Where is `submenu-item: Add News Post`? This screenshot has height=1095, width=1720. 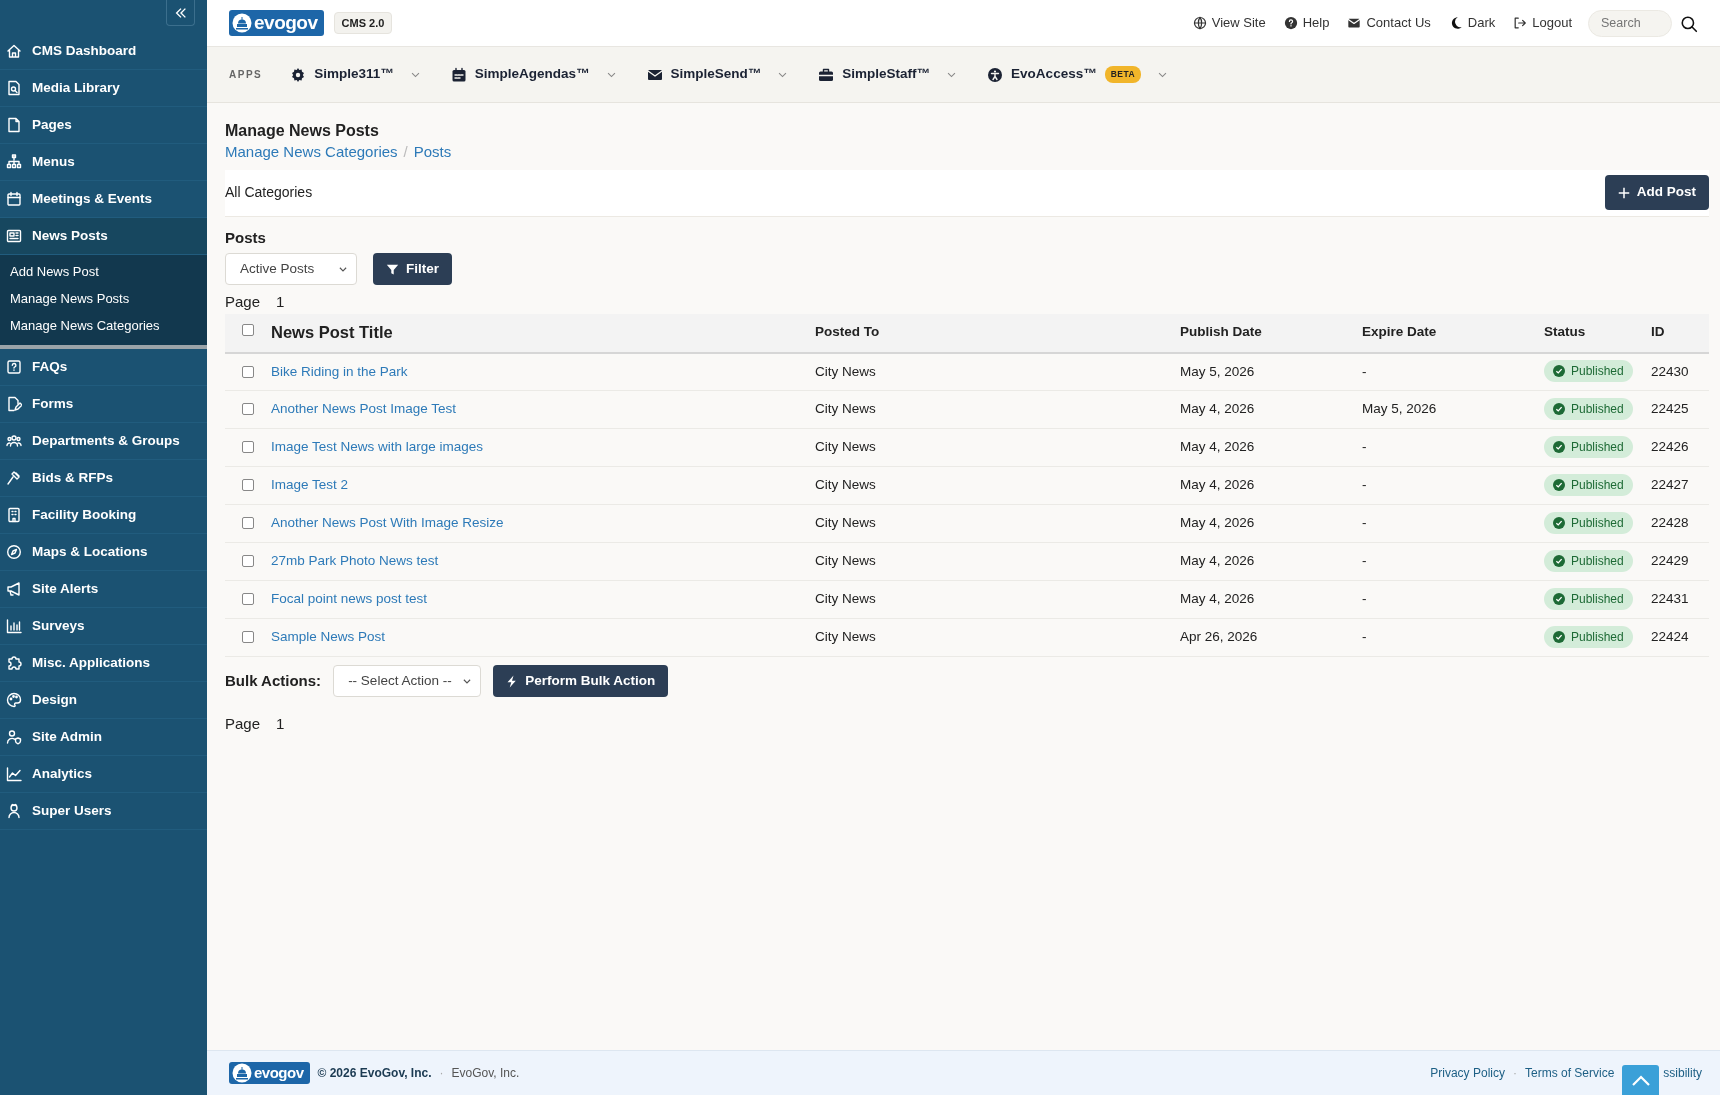 submenu-item: Add News Post is located at coordinates (103, 271).